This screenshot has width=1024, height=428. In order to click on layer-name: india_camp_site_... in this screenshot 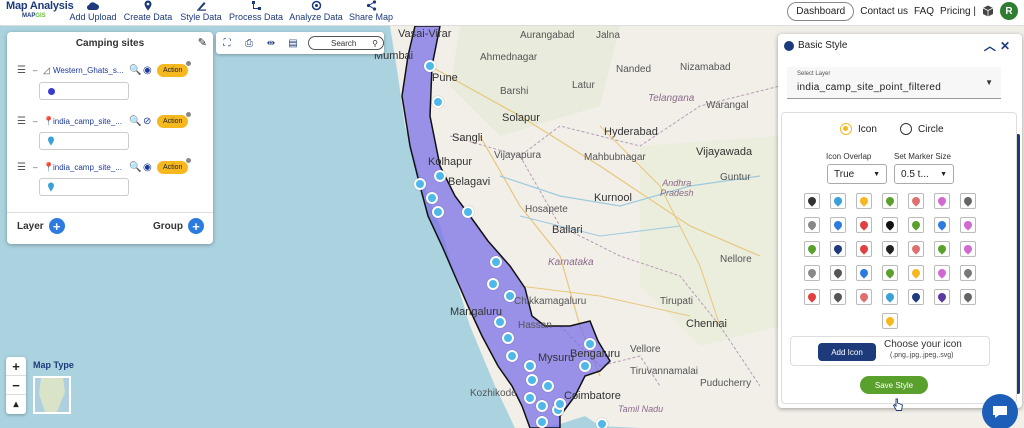, I will do `click(91, 167)`.